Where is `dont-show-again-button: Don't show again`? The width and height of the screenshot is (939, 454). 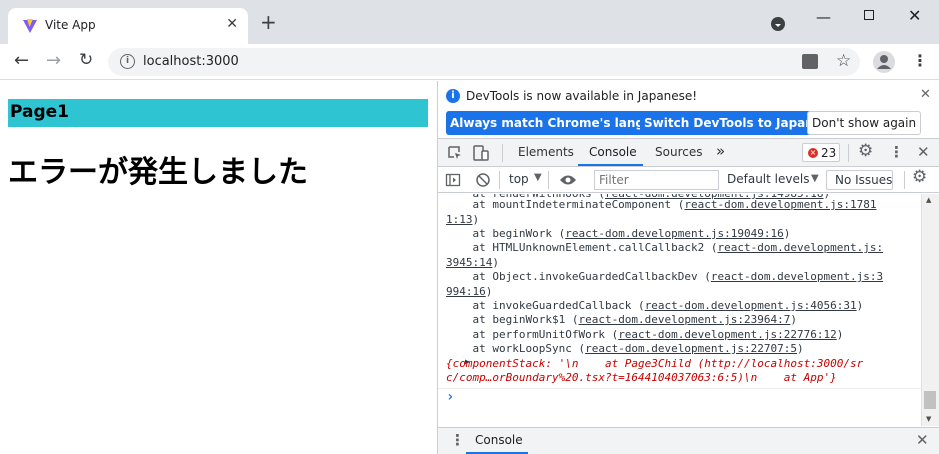 dont-show-again-button: Don't show again is located at coordinates (864, 123).